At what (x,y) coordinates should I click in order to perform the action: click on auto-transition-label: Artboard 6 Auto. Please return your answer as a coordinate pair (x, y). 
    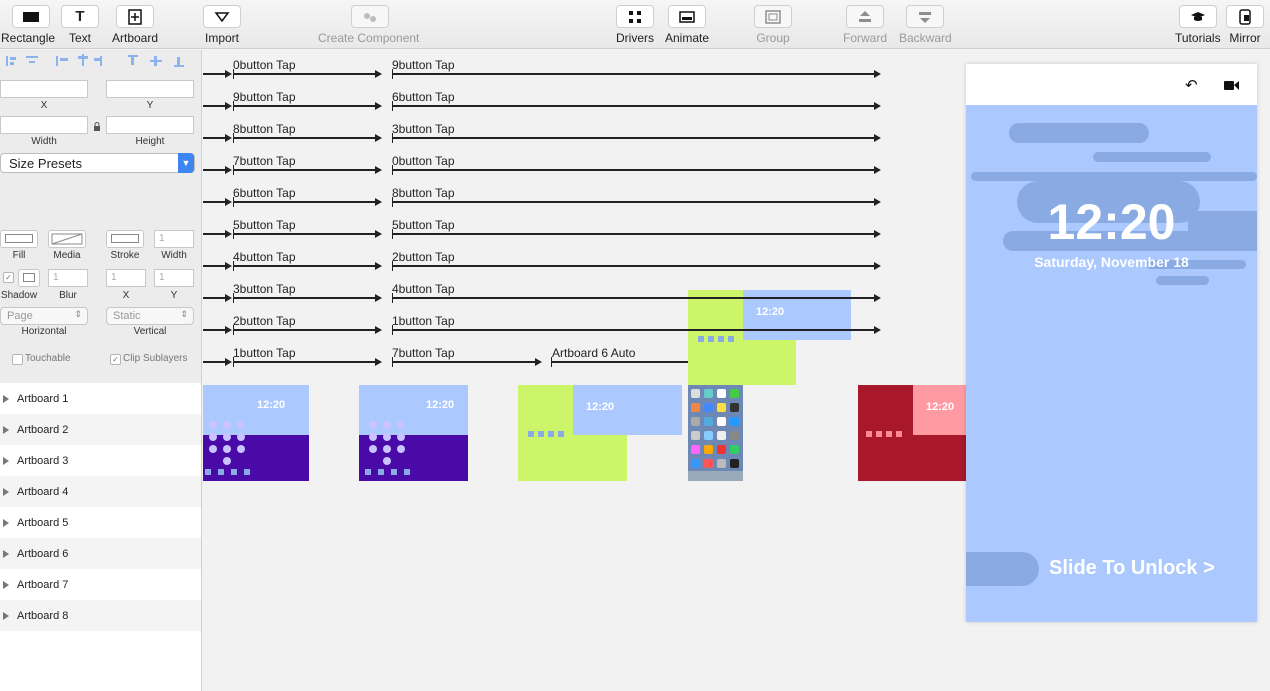
    Looking at the image, I should click on (593, 353).